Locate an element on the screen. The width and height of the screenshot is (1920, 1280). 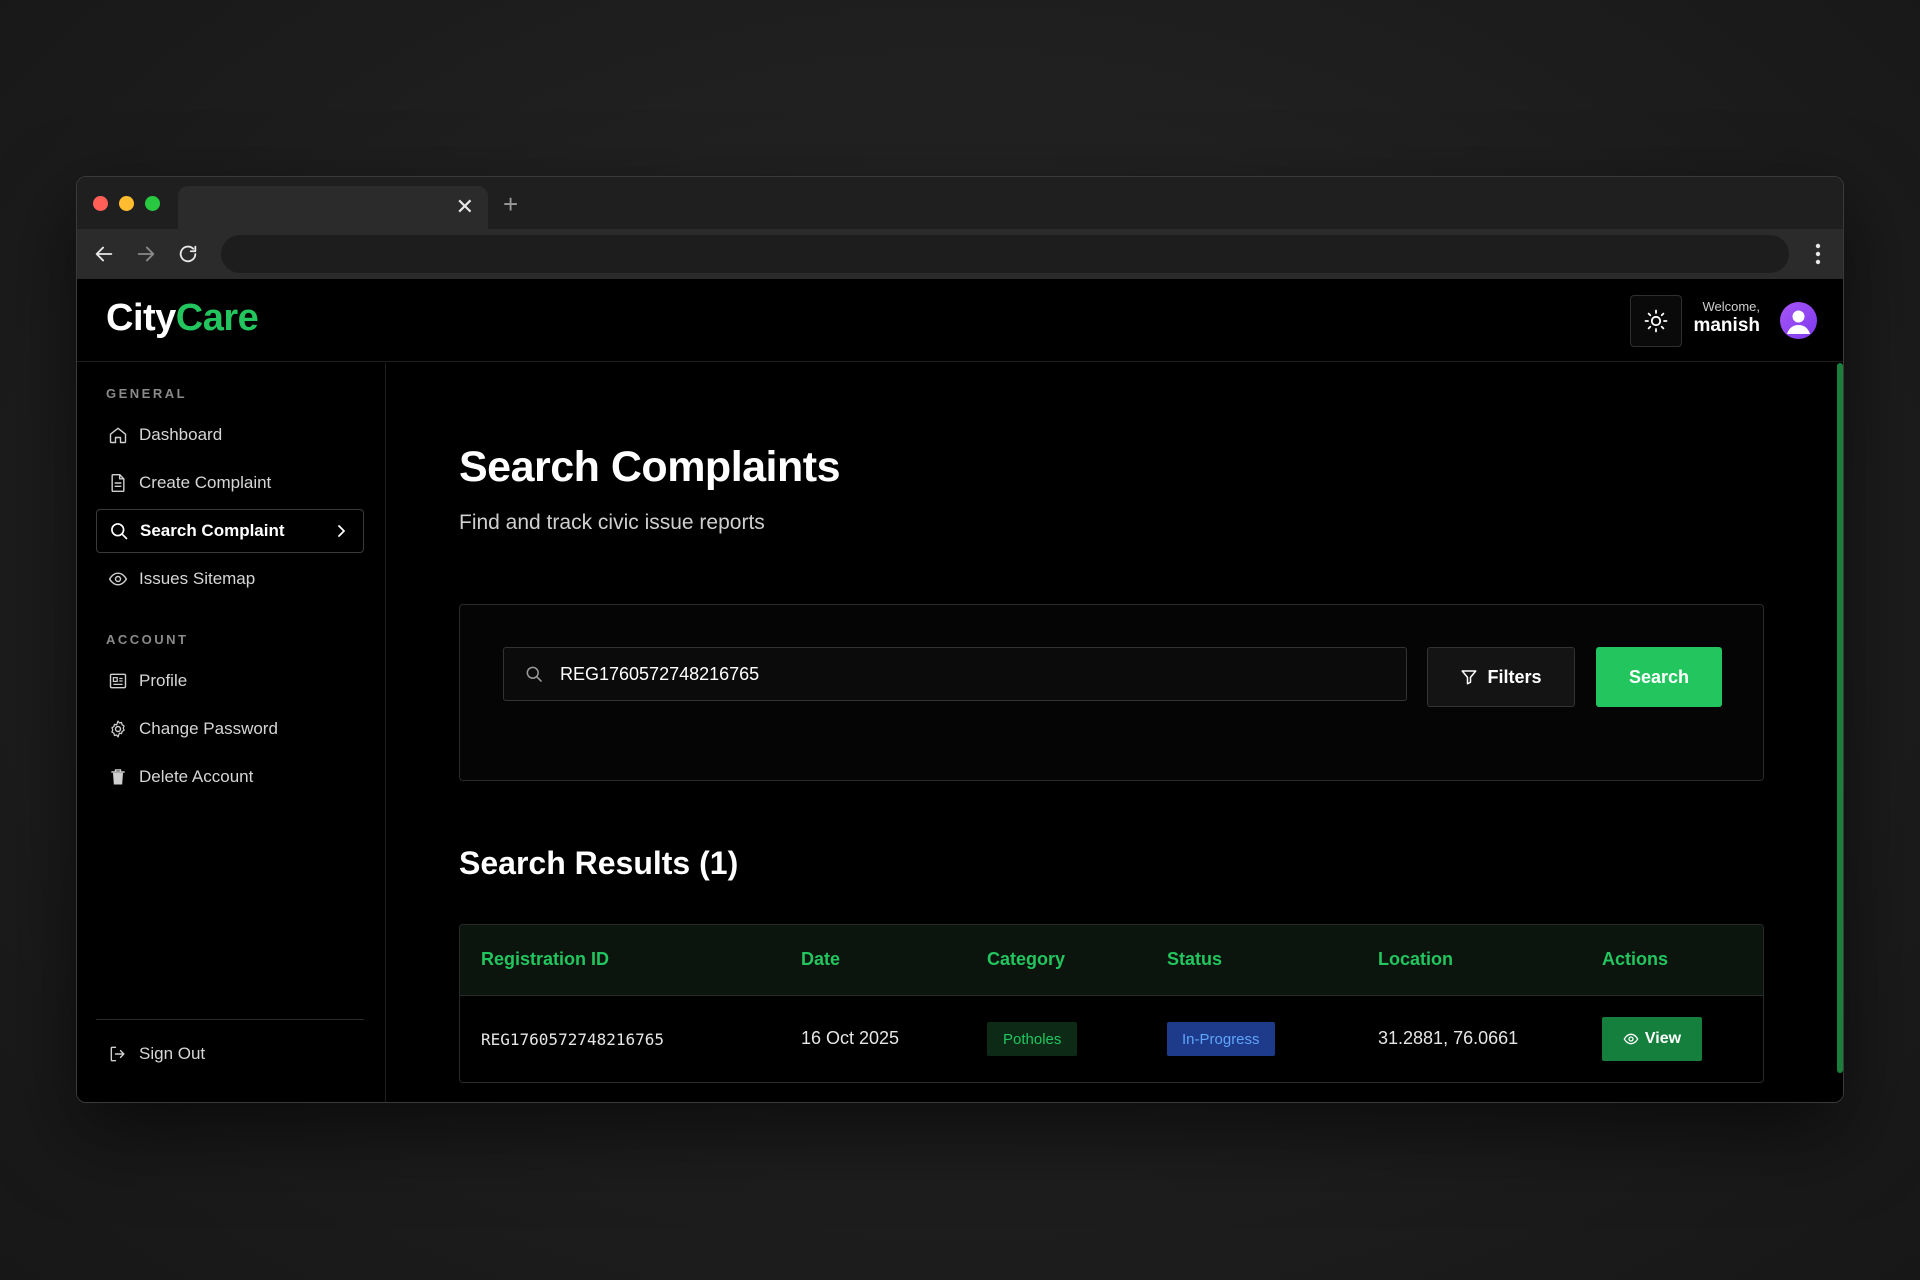
reload-icon is located at coordinates (188, 254).